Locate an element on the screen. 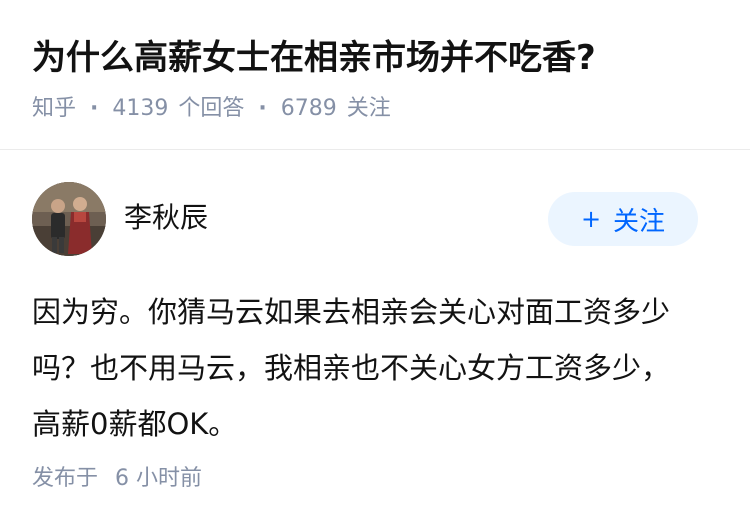  follower-count: 6789 is located at coordinates (308, 108).